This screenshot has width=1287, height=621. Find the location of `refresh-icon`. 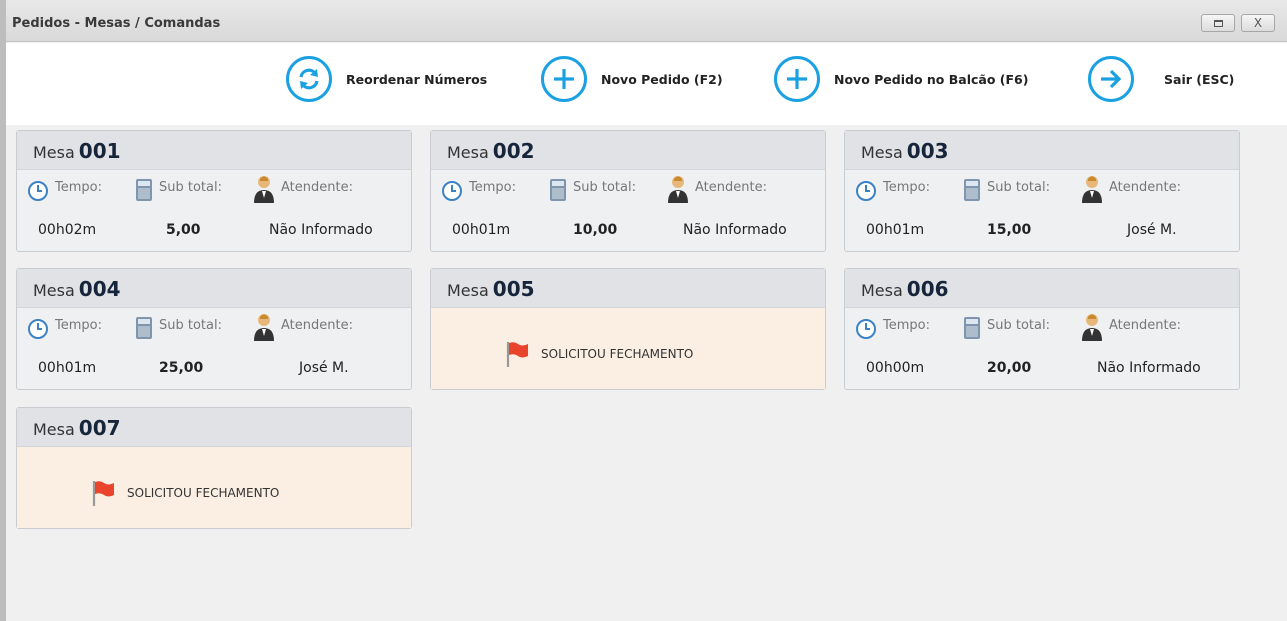

refresh-icon is located at coordinates (309, 79).